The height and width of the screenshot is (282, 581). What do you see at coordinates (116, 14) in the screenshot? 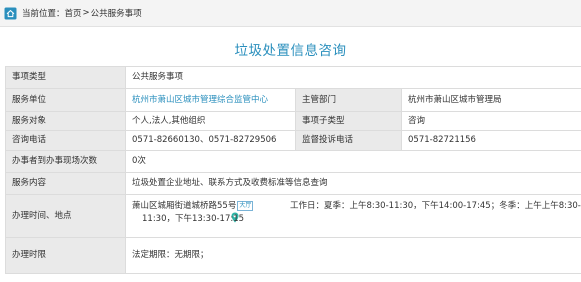
I see `breadcrumb-current: 公共服务事项` at bounding box center [116, 14].